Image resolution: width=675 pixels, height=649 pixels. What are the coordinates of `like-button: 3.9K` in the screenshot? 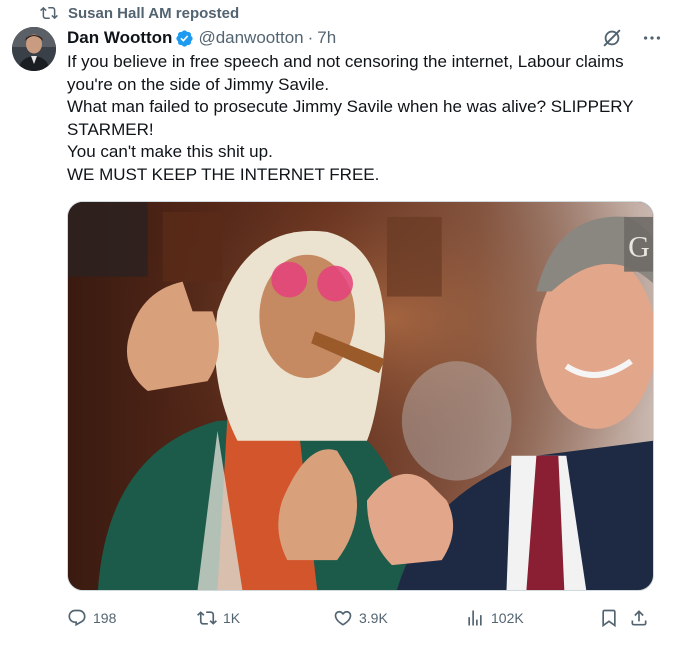 It's located at (360, 618).